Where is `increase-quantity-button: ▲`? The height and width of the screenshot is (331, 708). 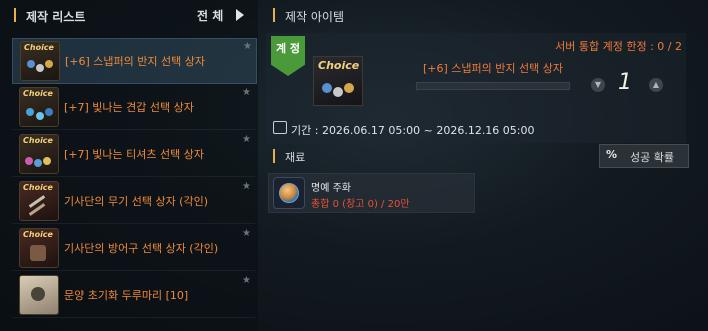
increase-quantity-button: ▲ is located at coordinates (656, 85).